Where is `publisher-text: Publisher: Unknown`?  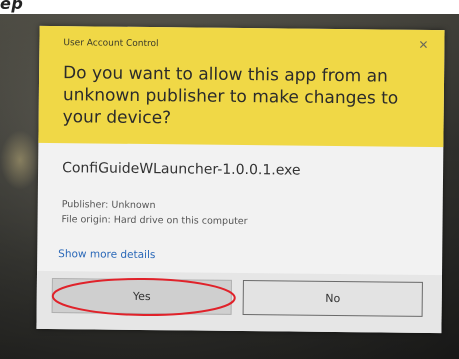
publisher-text: Publisher: Unknown is located at coordinates (108, 205).